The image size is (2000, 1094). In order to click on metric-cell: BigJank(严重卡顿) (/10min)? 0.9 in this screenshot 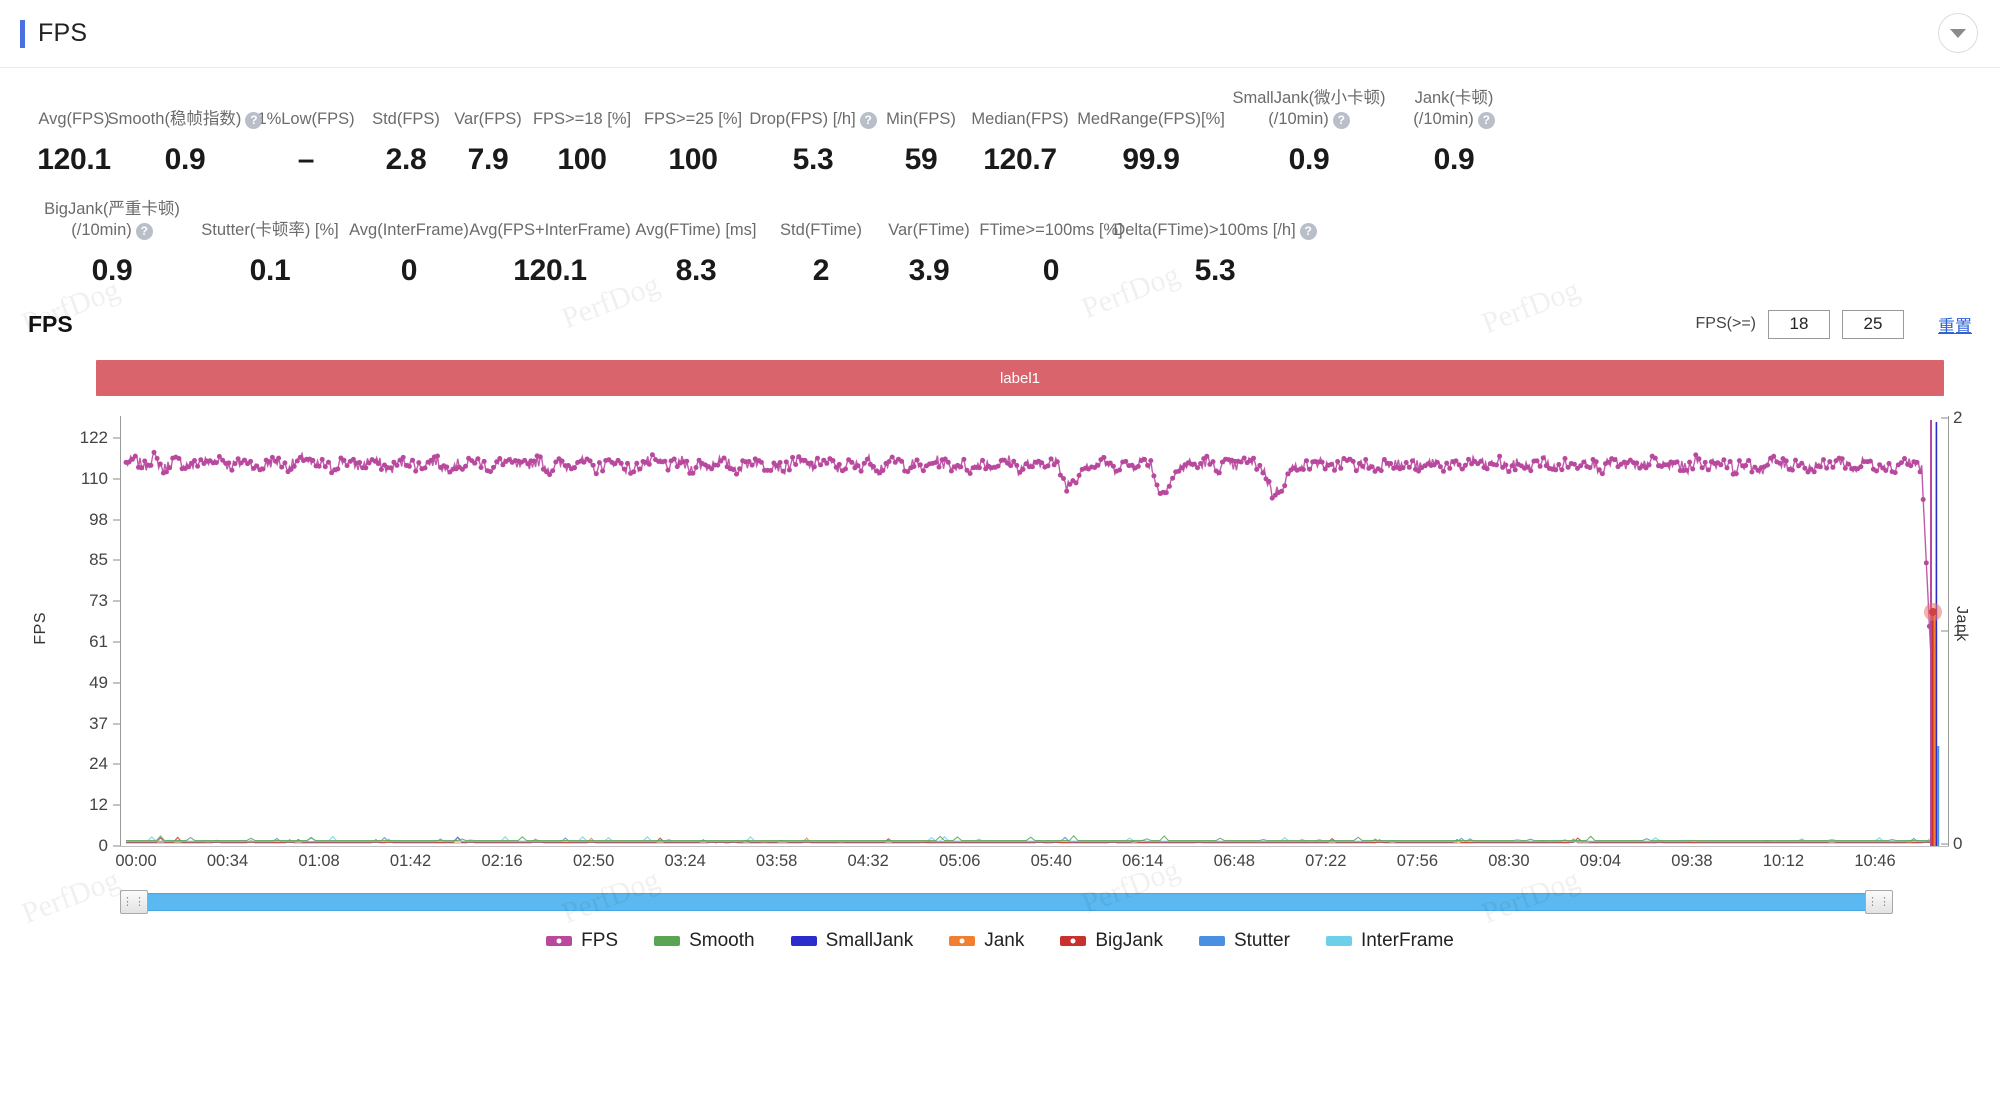, I will do `click(112, 243)`.